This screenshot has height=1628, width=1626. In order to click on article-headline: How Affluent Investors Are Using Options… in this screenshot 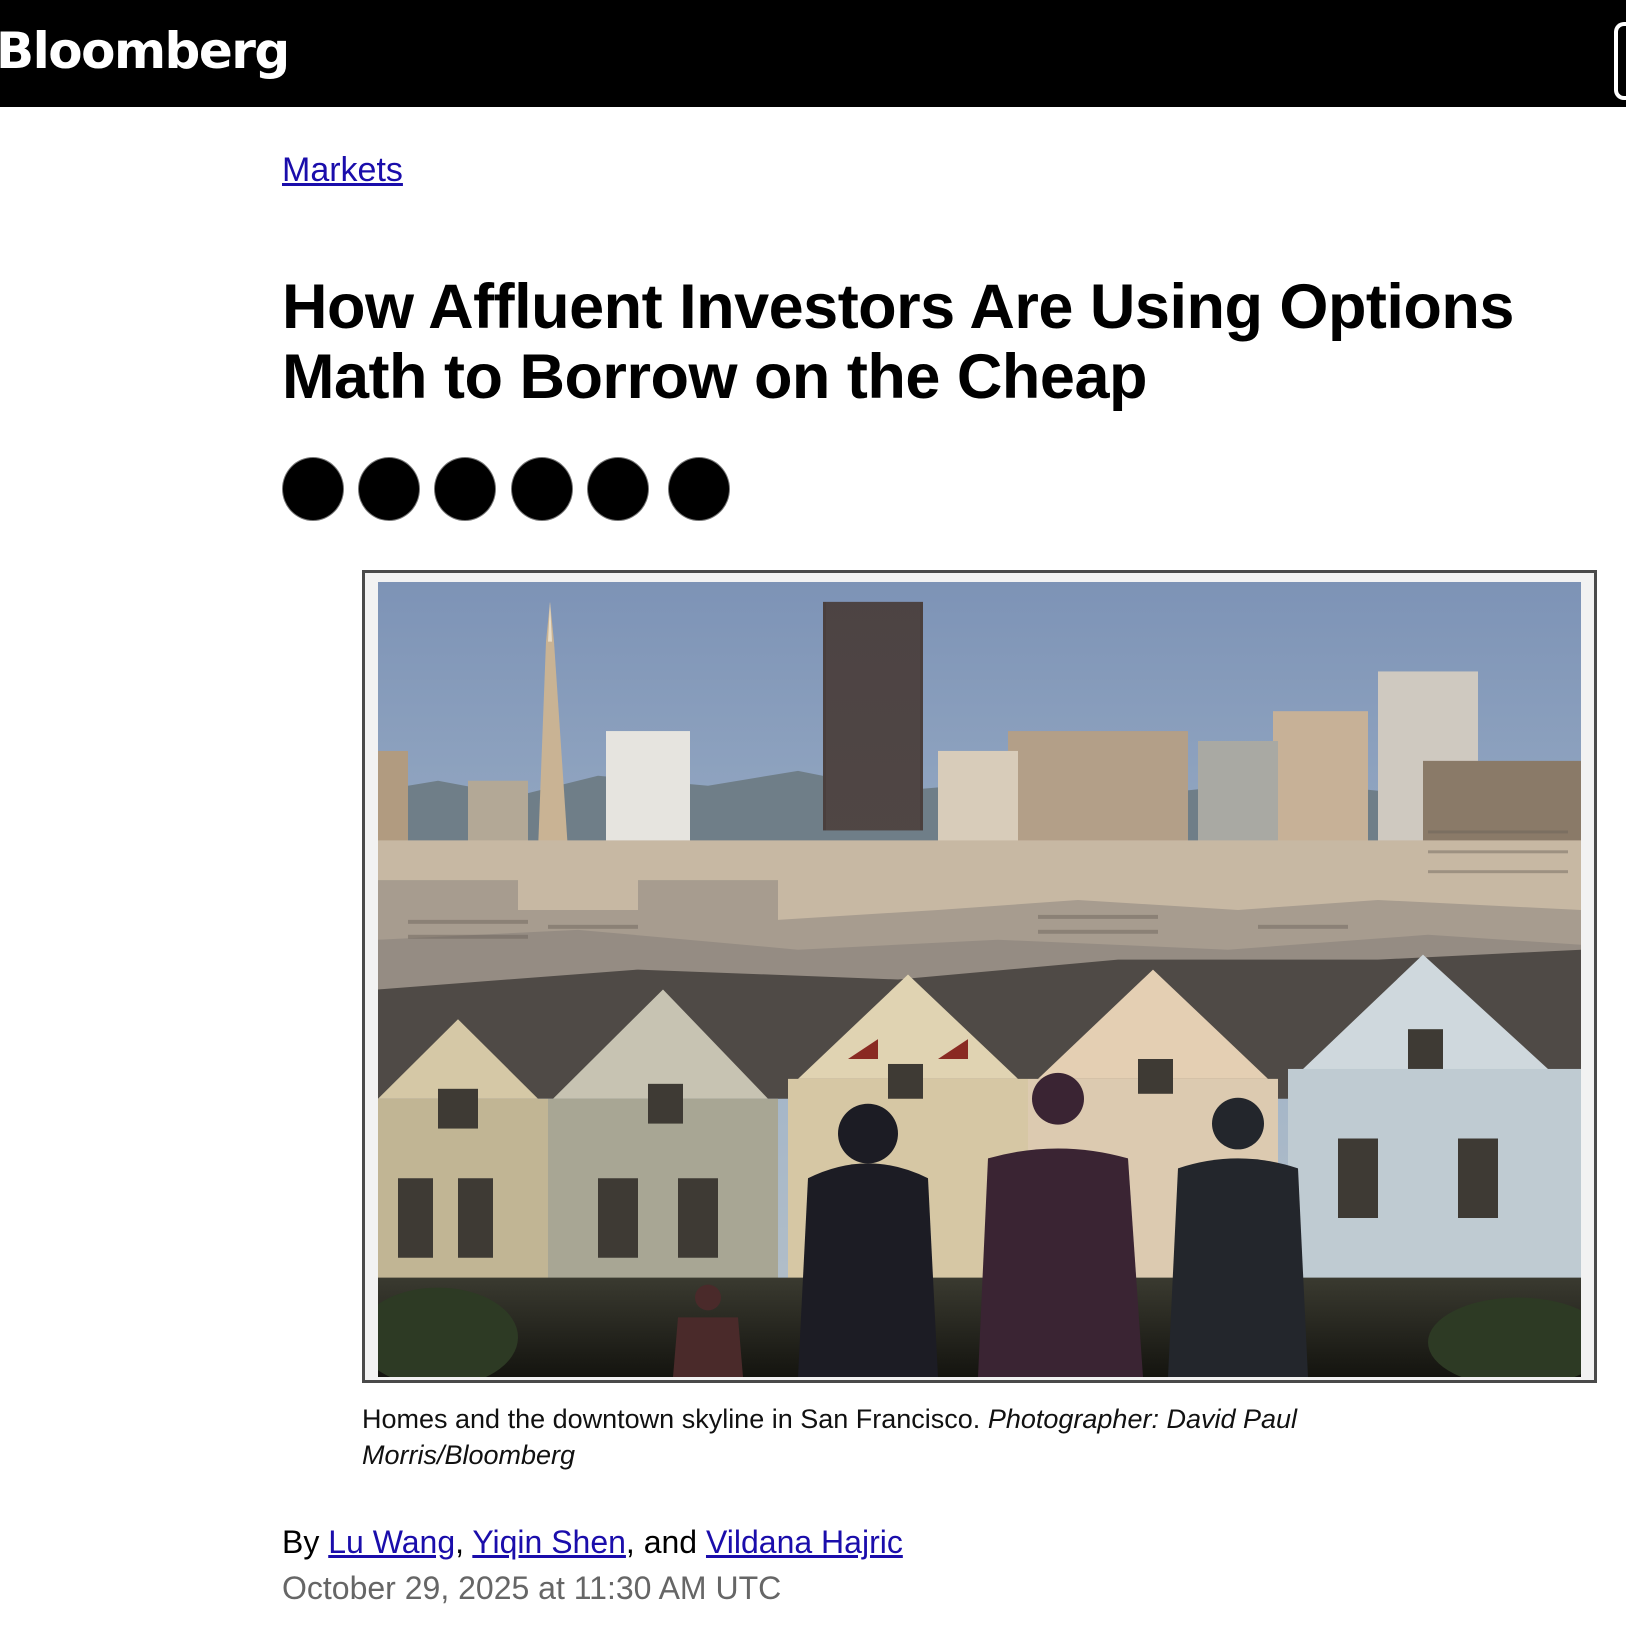, I will do `click(898, 342)`.